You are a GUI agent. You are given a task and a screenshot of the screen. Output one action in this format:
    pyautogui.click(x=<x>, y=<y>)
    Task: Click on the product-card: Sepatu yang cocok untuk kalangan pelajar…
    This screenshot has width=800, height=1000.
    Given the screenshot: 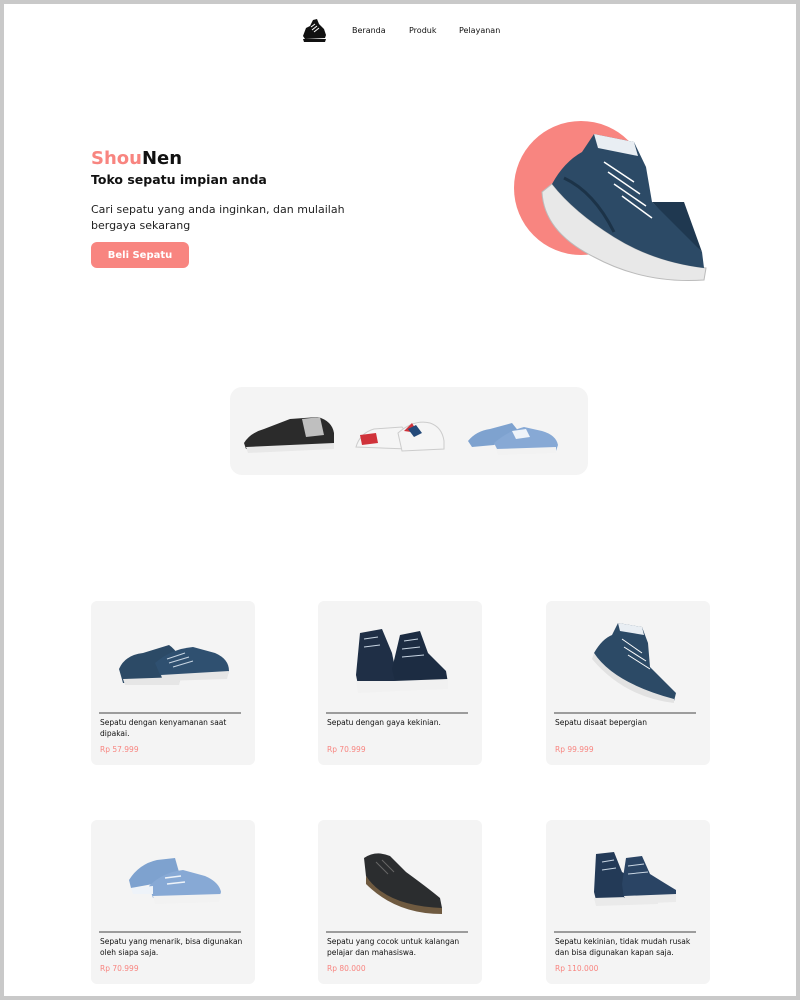 What is the action you would take?
    pyautogui.click(x=400, y=902)
    